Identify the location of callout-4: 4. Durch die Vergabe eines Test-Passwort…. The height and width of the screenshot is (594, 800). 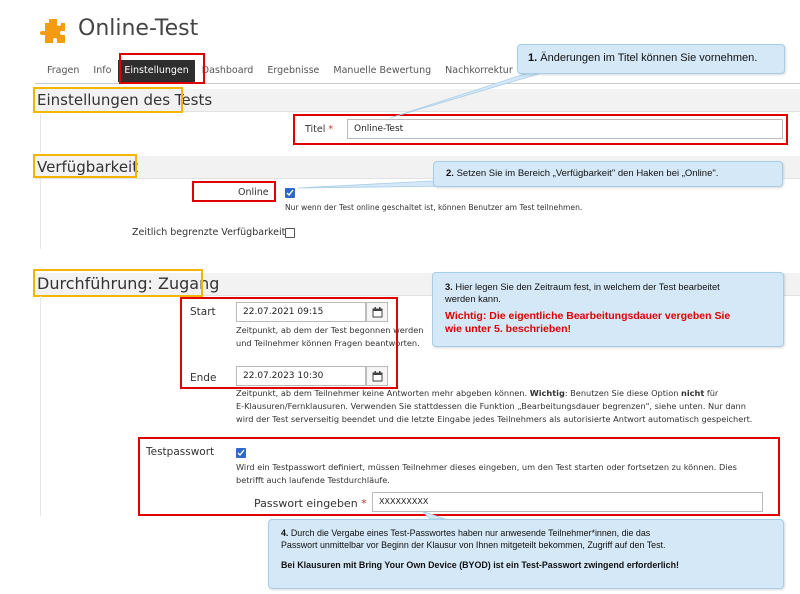
(526, 554).